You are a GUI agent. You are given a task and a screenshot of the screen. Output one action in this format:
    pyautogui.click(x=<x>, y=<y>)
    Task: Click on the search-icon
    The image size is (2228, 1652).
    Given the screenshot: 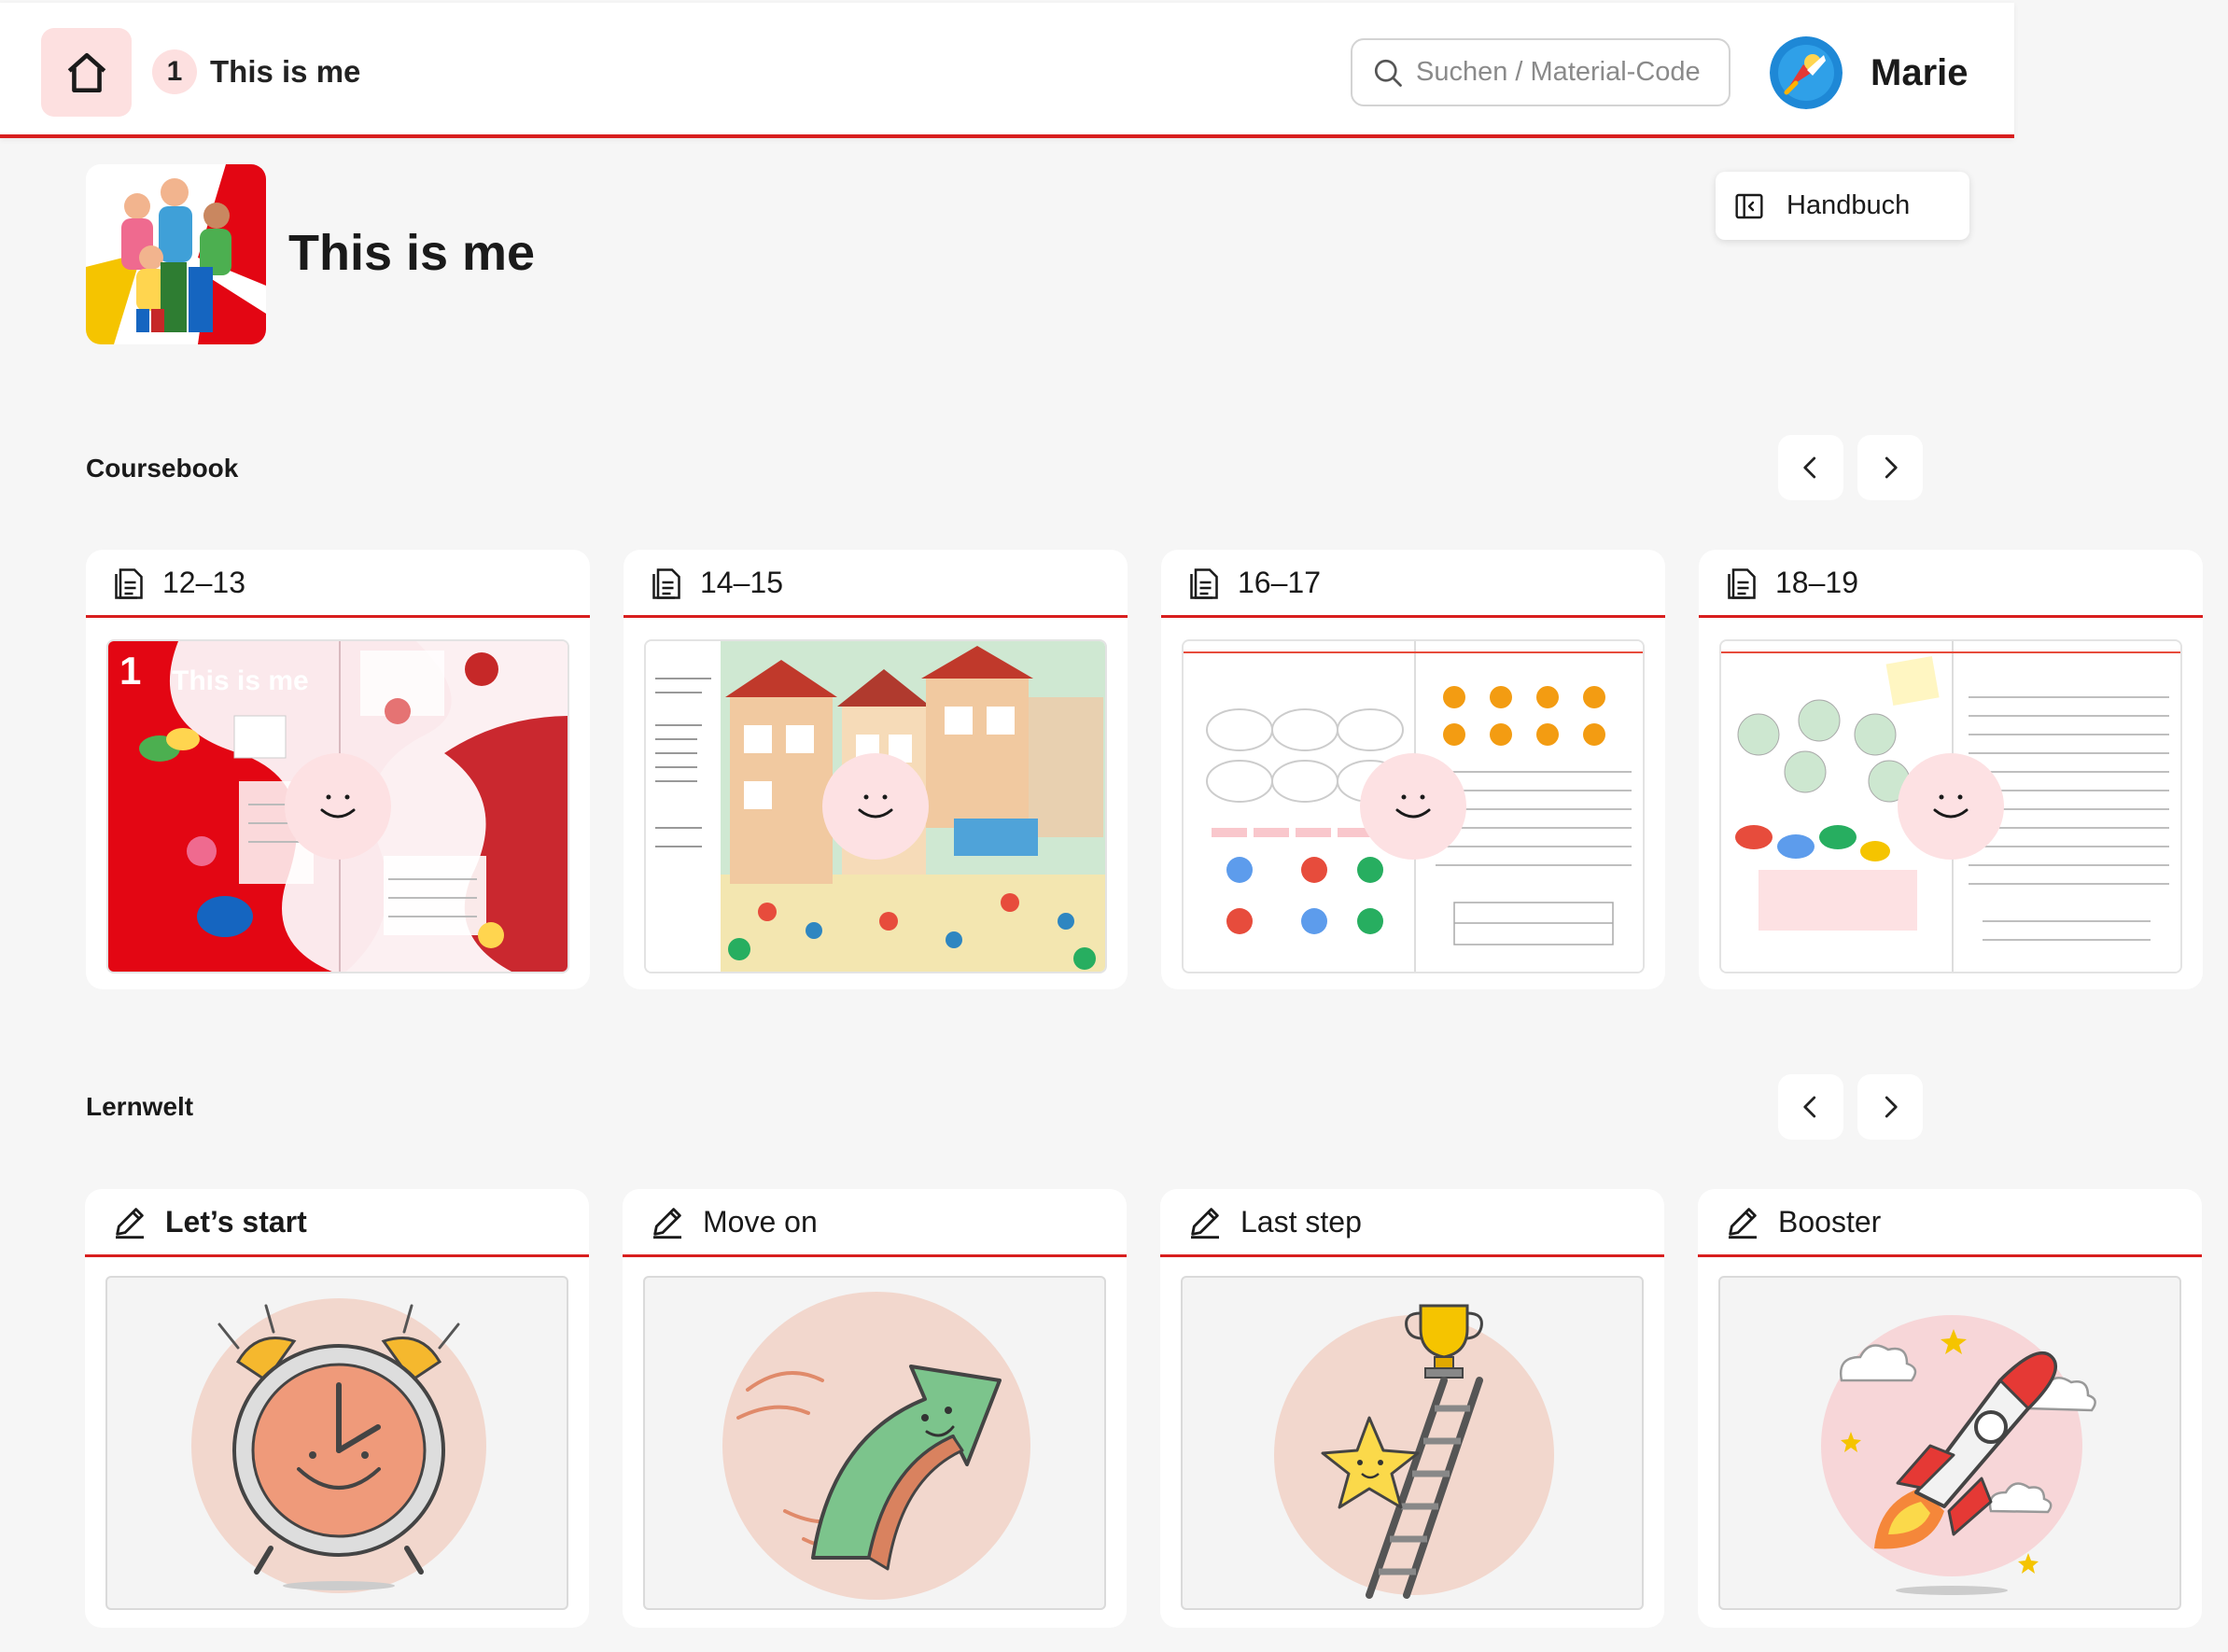 What is the action you would take?
    pyautogui.click(x=1388, y=73)
    